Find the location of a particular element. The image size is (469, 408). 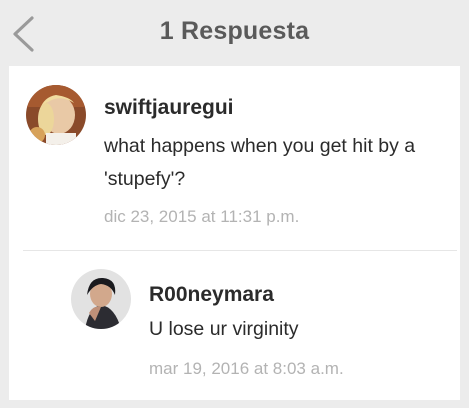

comment-text-line-2: 'stupefy'? is located at coordinates (145, 179).